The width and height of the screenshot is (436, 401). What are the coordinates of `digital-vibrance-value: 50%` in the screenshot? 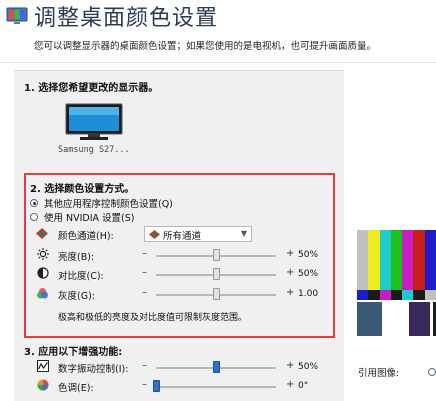 It's located at (308, 367).